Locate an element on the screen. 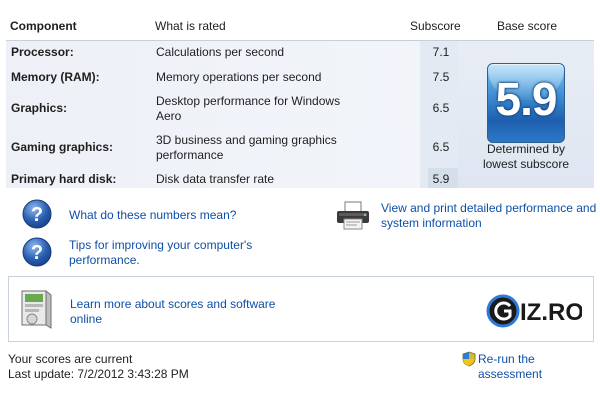 Image resolution: width=600 pixels, height=400 pixels. learn-more-link-line2: online is located at coordinates (172, 319).